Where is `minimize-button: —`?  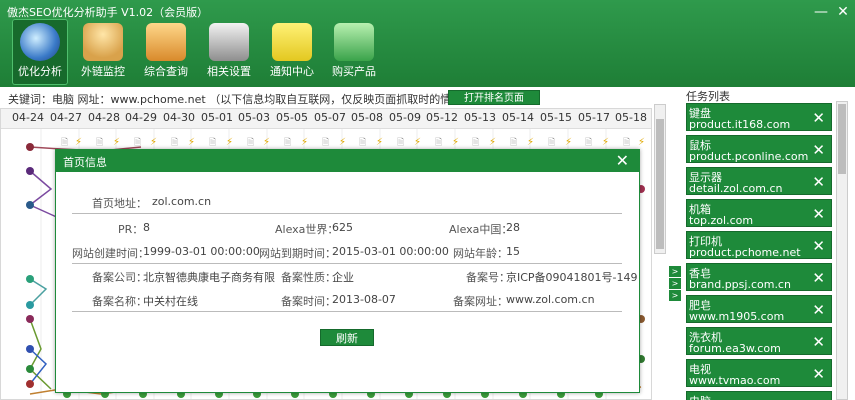 minimize-button: — is located at coordinates (821, 12).